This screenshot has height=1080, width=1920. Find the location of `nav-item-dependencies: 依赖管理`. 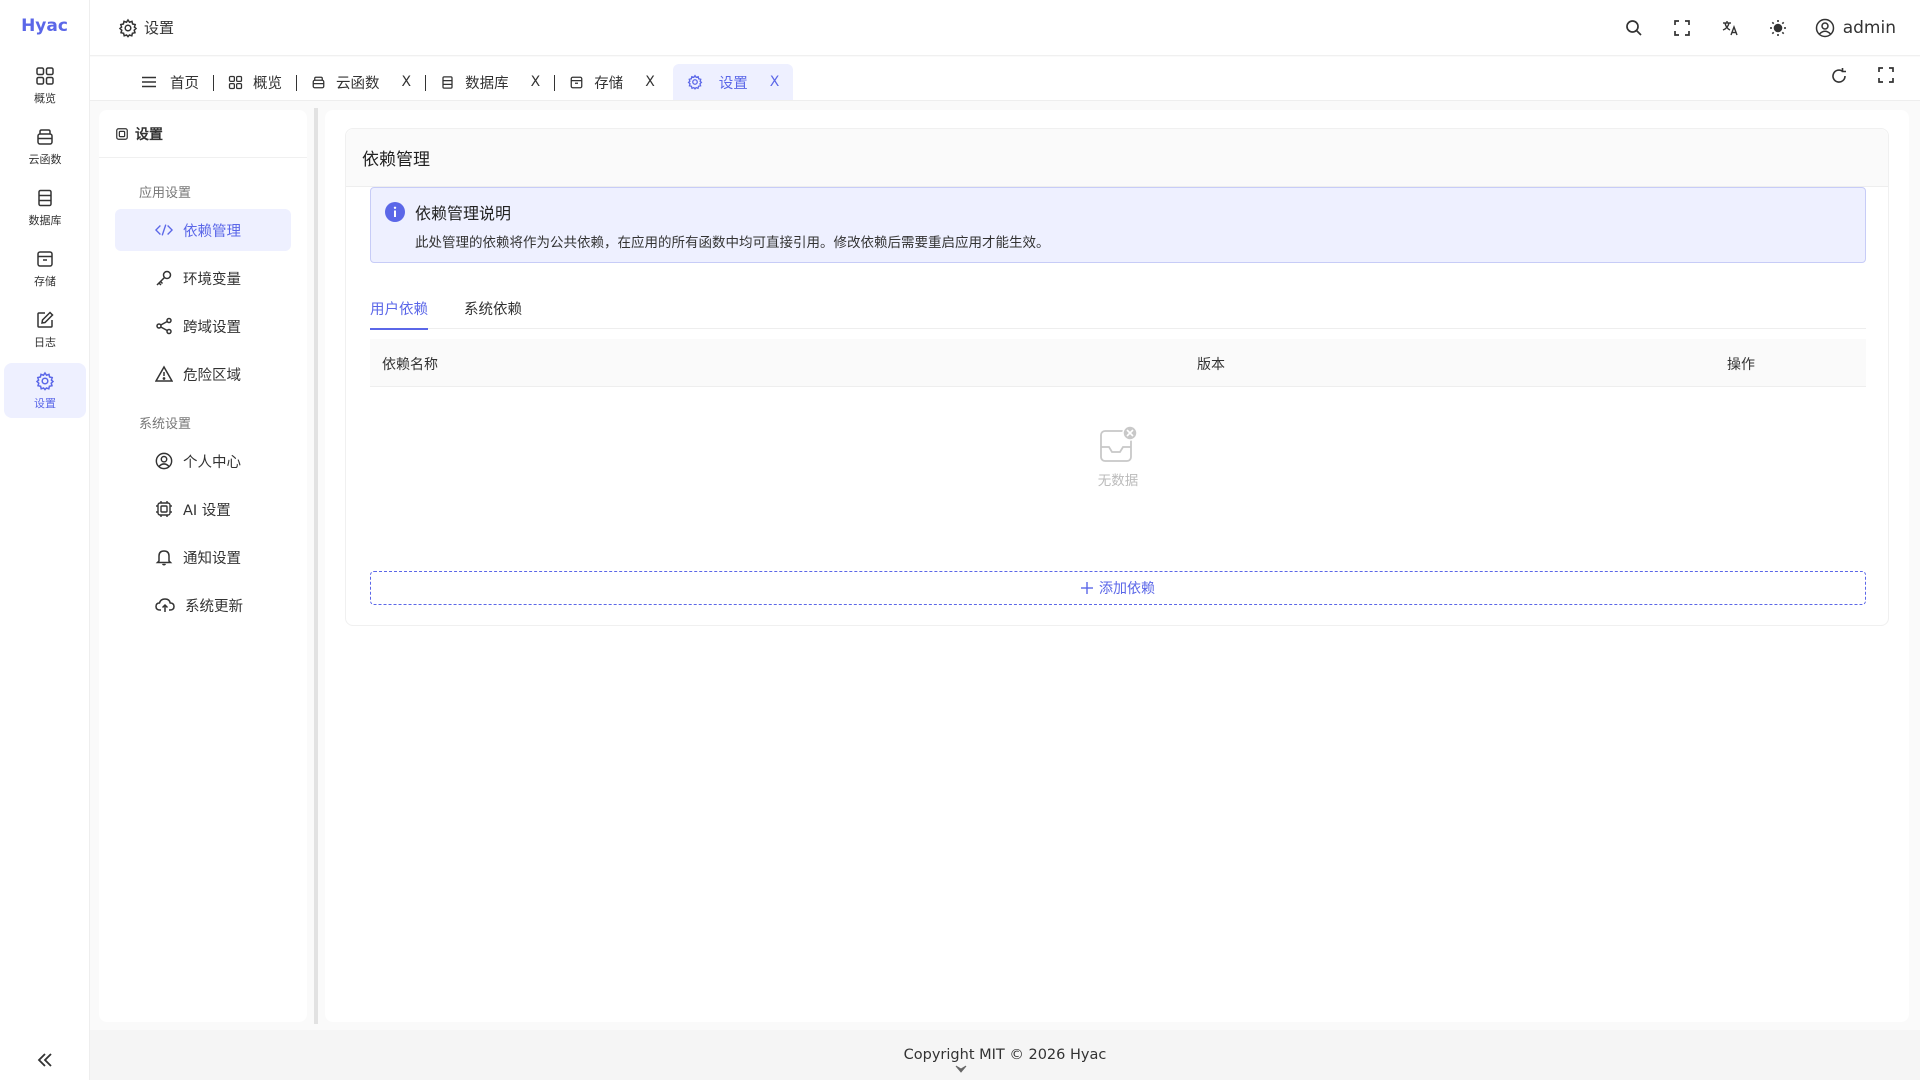

nav-item-dependencies: 依赖管理 is located at coordinates (203, 230).